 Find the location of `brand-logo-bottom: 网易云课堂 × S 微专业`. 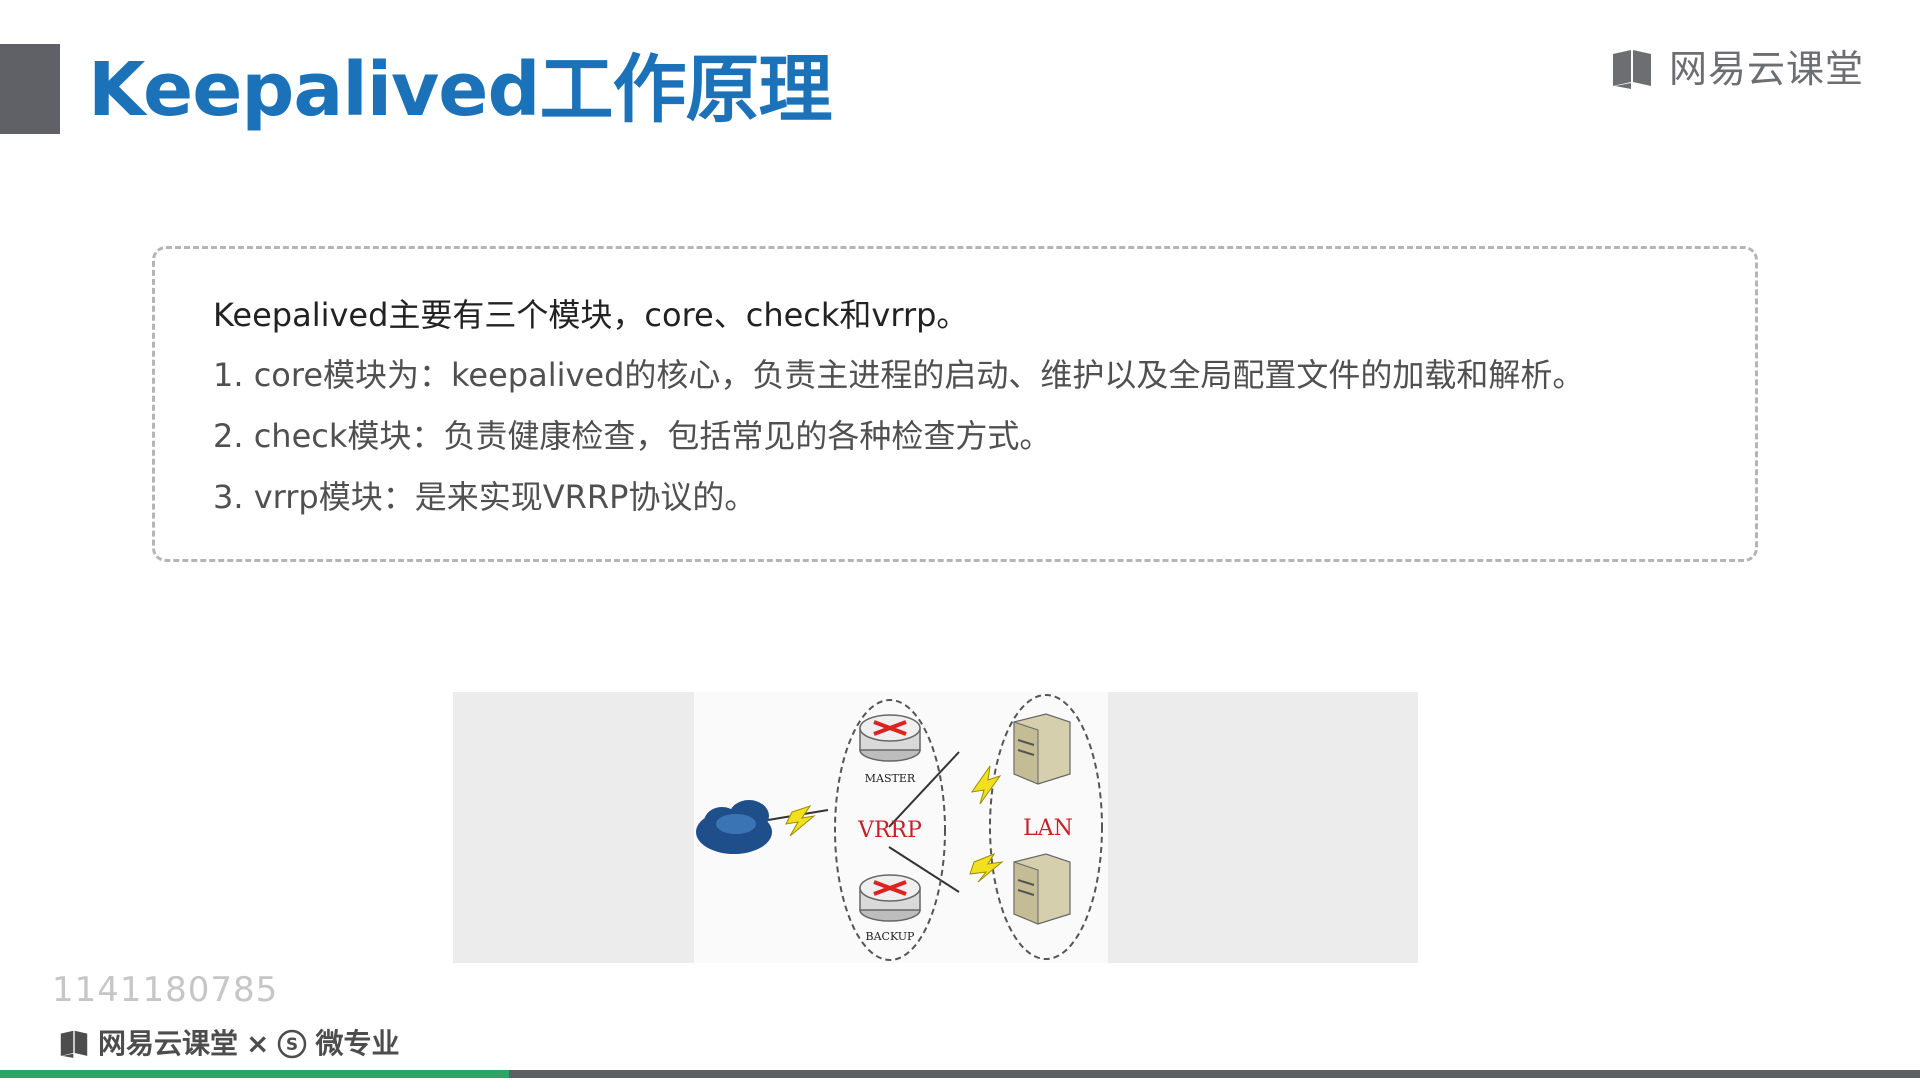

brand-logo-bottom: 网易云课堂 × S 微专业 is located at coordinates (229, 1044).